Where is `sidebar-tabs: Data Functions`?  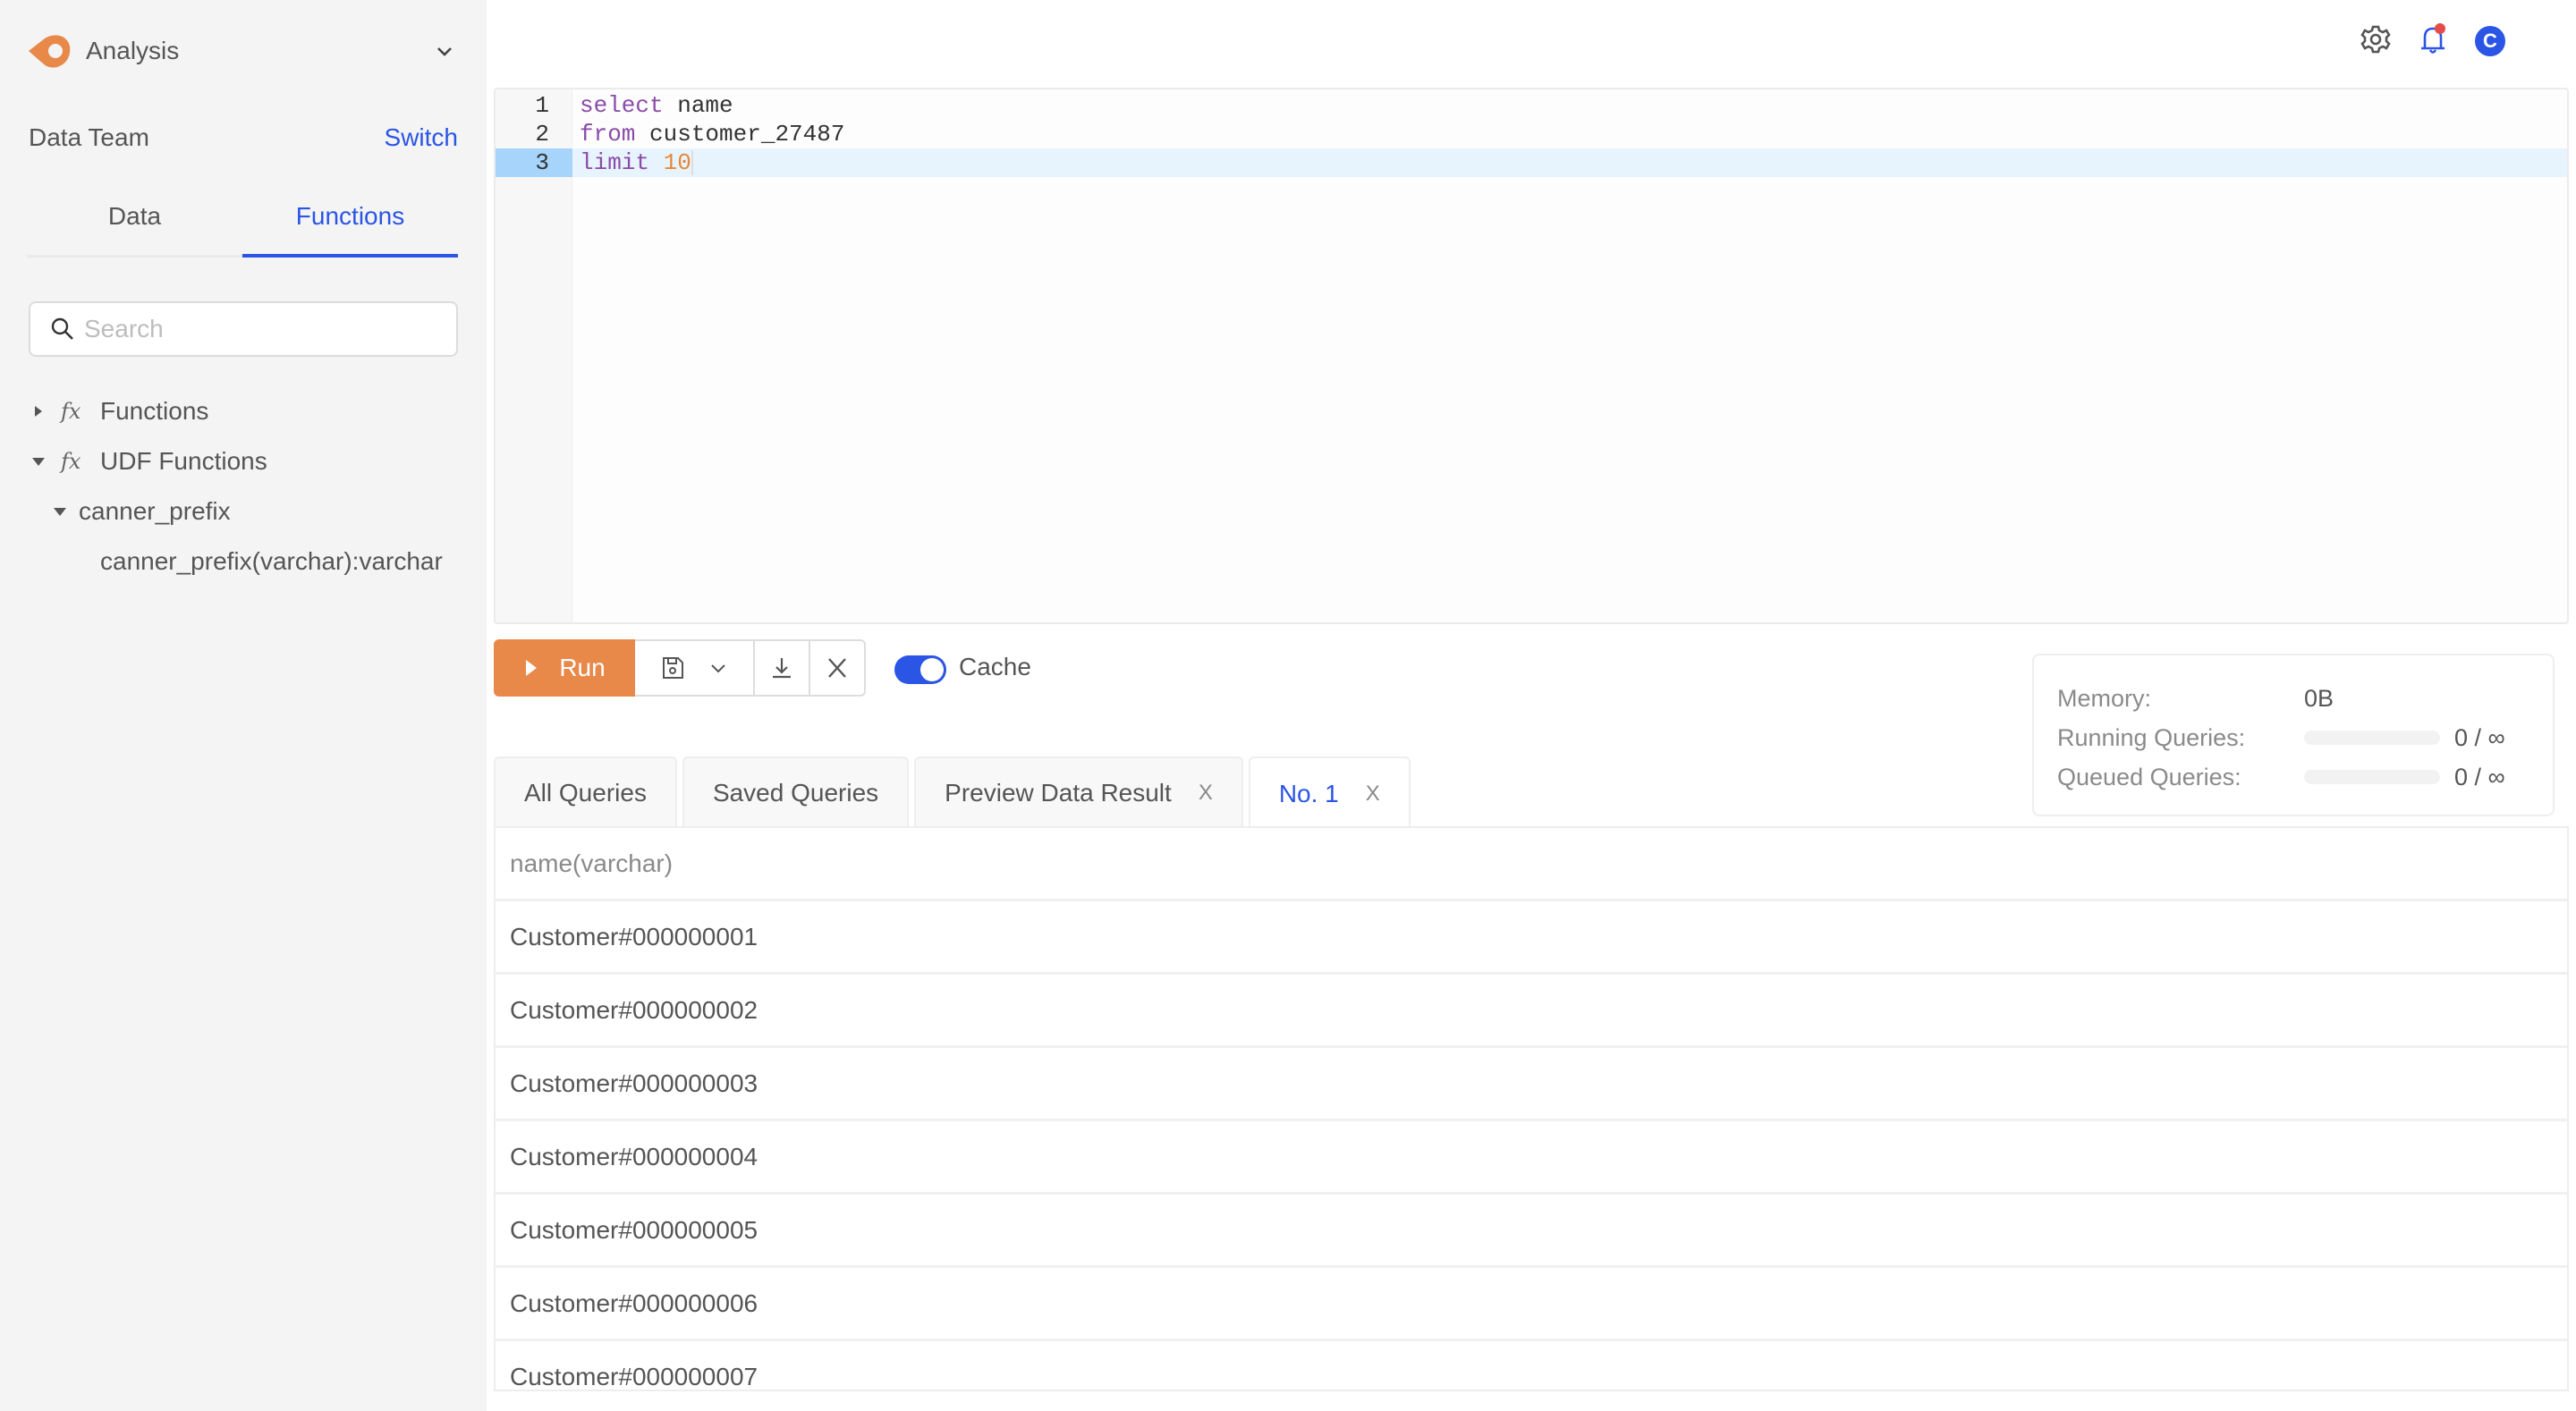
sidebar-tabs: Data Functions is located at coordinates (242, 226).